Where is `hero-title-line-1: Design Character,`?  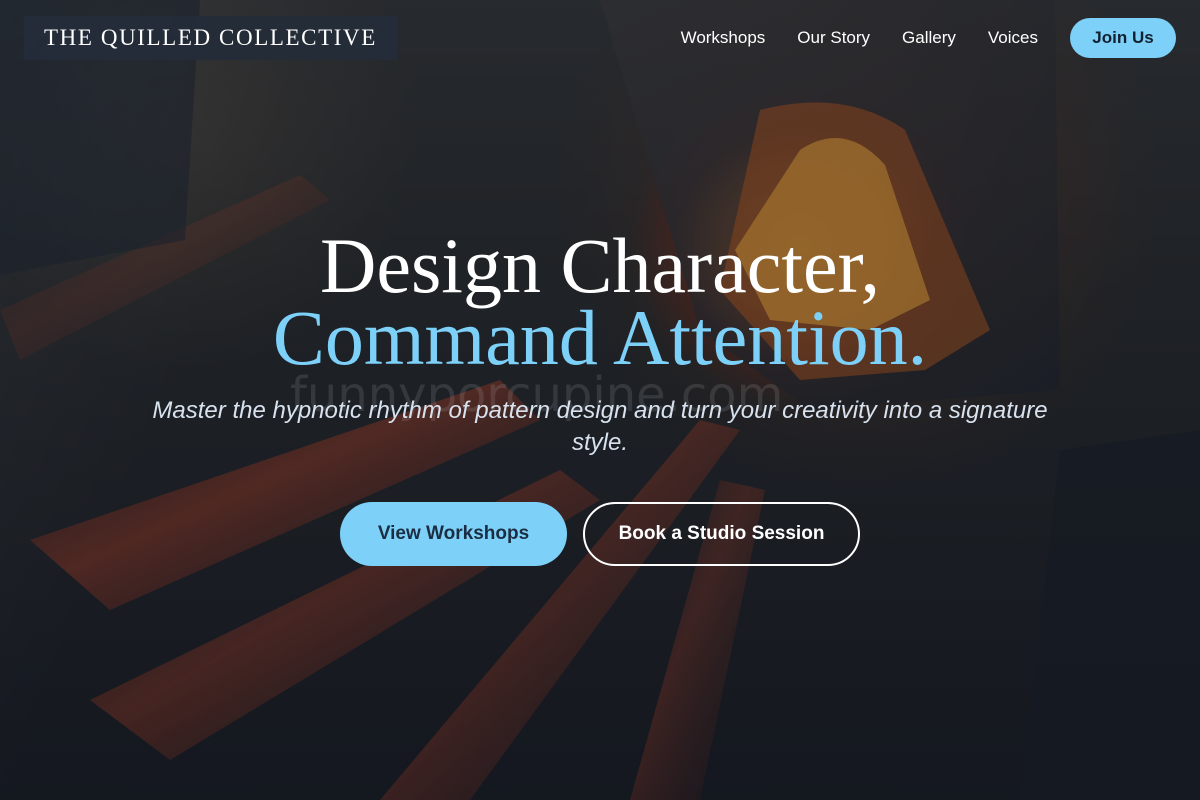
hero-title-line-1: Design Character, is located at coordinates (600, 265).